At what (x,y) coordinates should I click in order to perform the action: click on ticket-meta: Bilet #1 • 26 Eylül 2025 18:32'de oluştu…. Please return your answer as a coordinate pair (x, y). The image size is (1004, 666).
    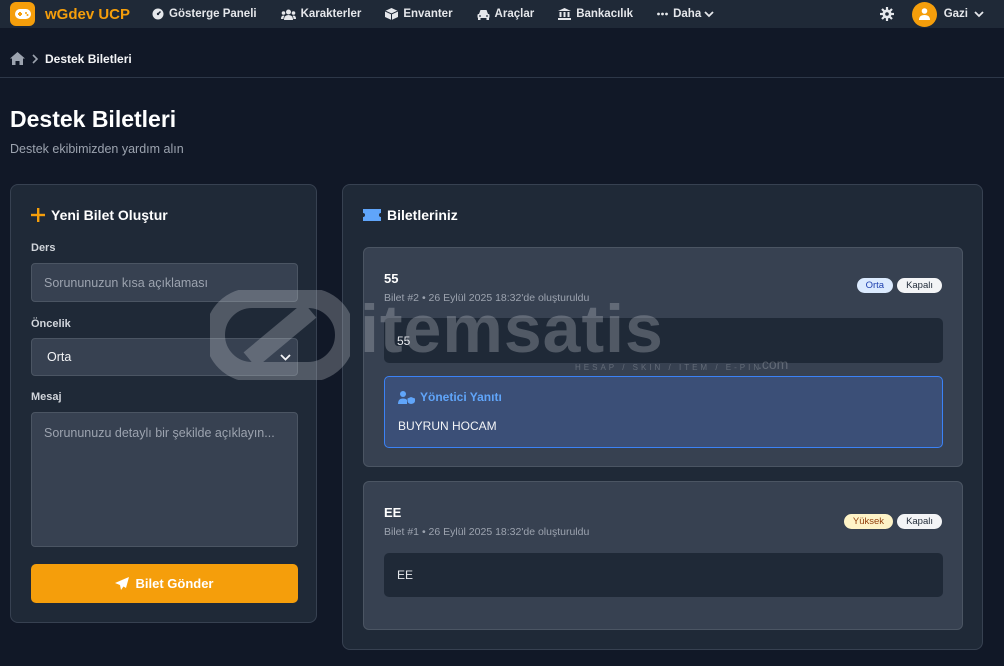
    Looking at the image, I should click on (487, 532).